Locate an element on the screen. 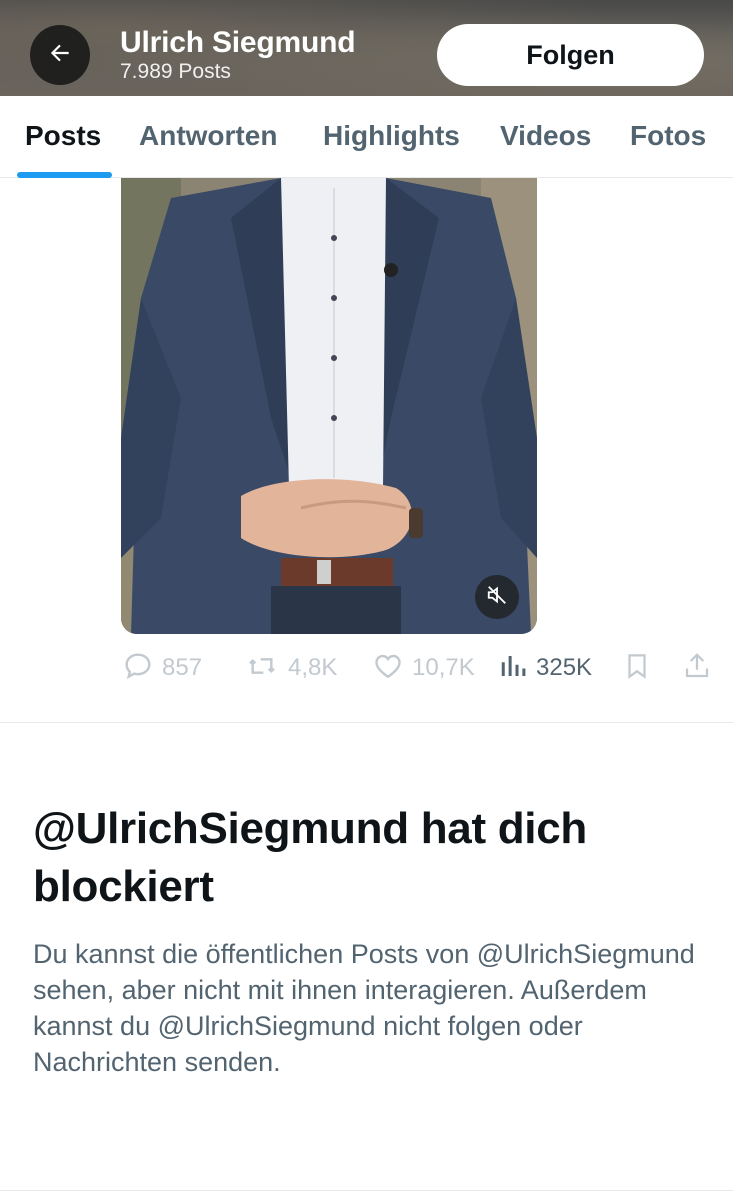 The image size is (733, 1200). tab-fotos: Fotos is located at coordinates (668, 136).